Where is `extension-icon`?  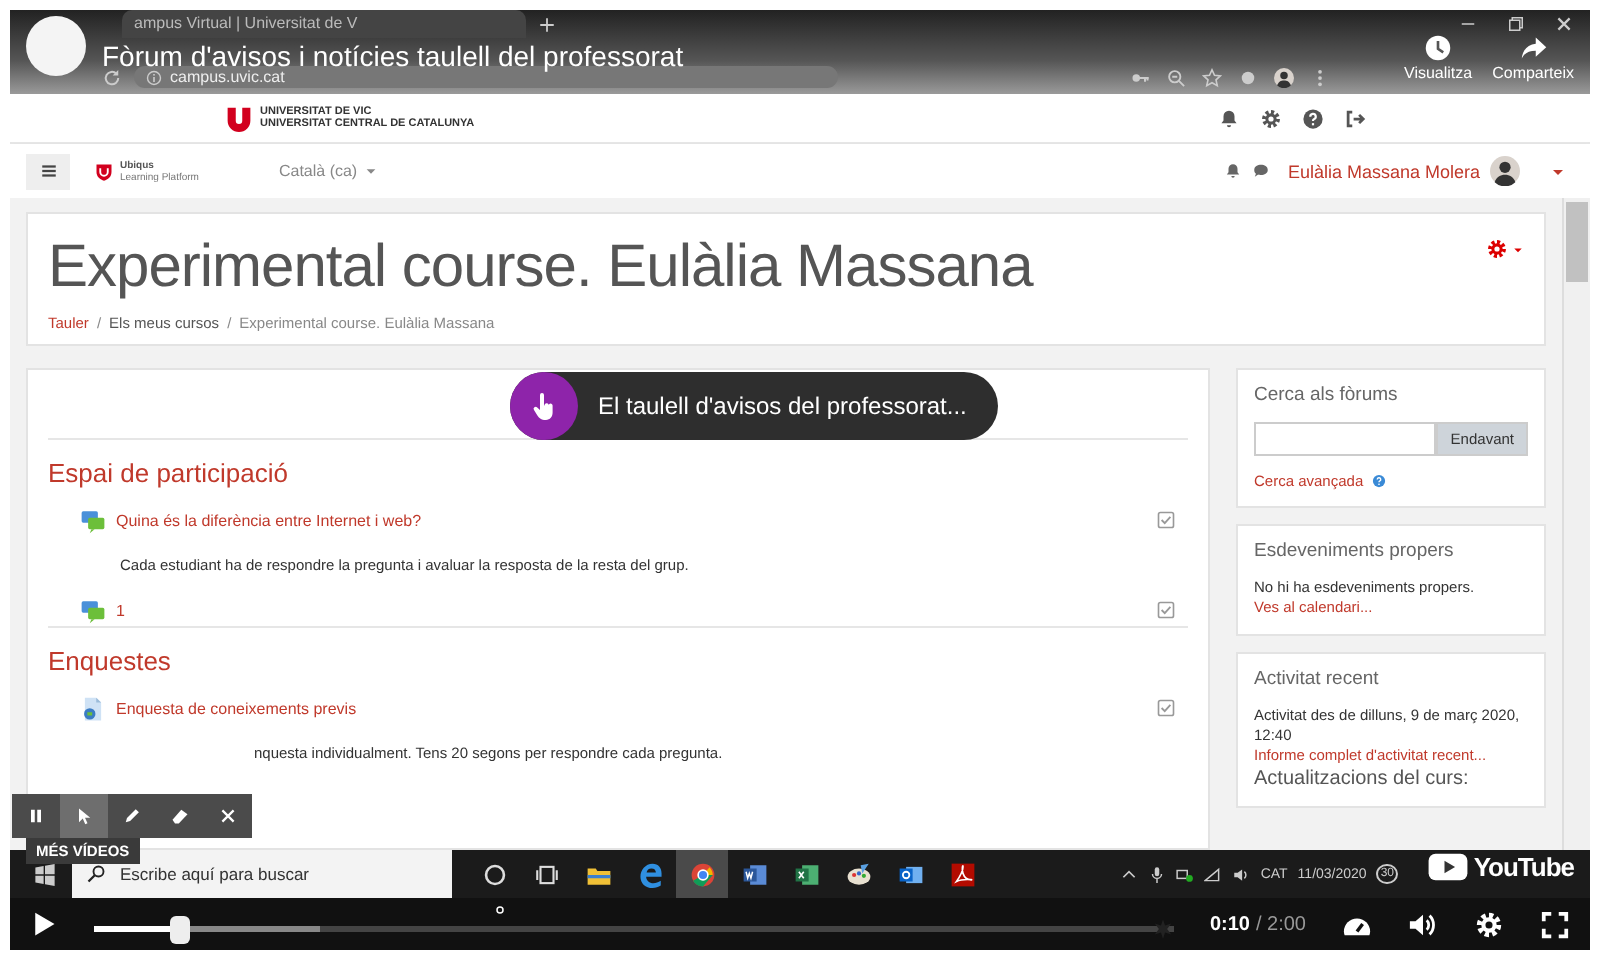
extension-icon is located at coordinates (1248, 78).